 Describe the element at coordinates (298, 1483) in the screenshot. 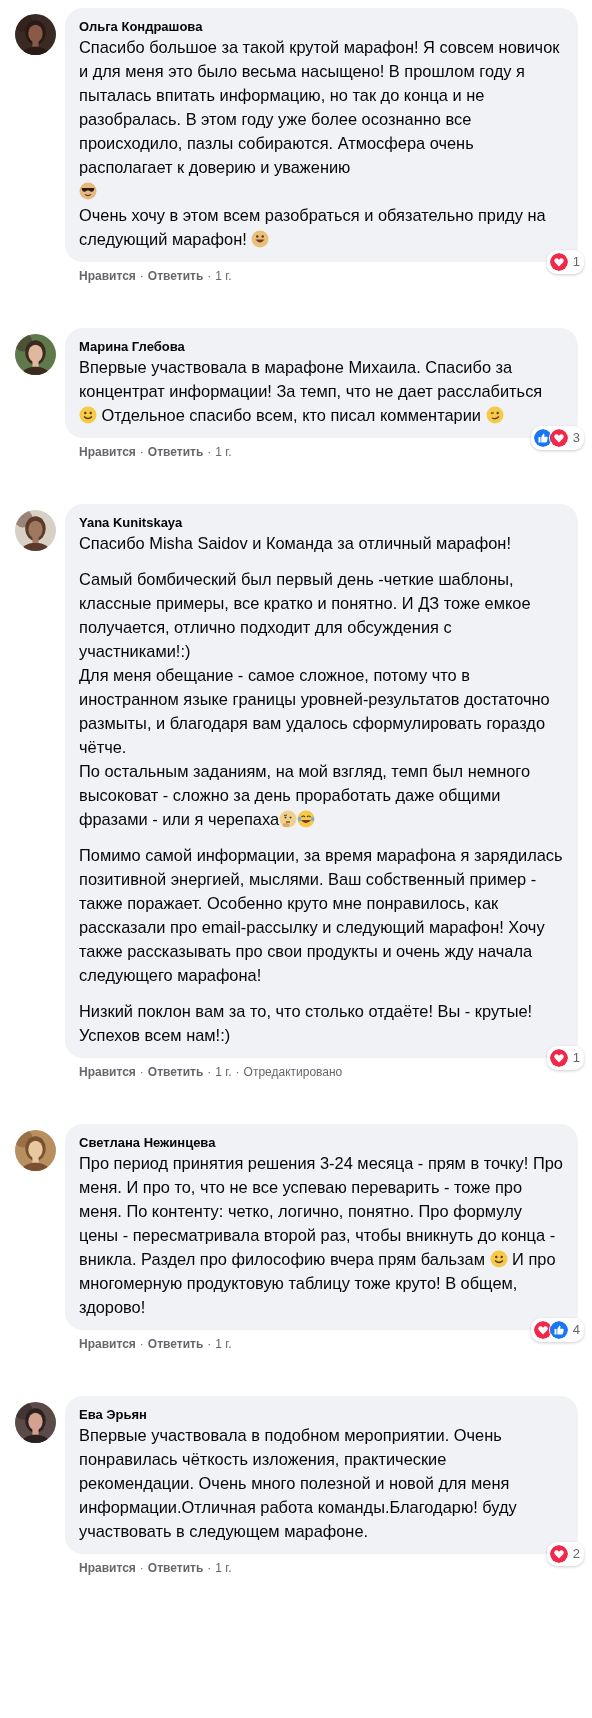

I see `comment-text: Впервые участвовала в подобном мероприятии. Очень понравилась чёткость изложения, практические рекомендации. Очень много полезной и новой для меня информации.Отличная работа команды.Благодарю! буду участвовать в следующем марафоне.` at that location.